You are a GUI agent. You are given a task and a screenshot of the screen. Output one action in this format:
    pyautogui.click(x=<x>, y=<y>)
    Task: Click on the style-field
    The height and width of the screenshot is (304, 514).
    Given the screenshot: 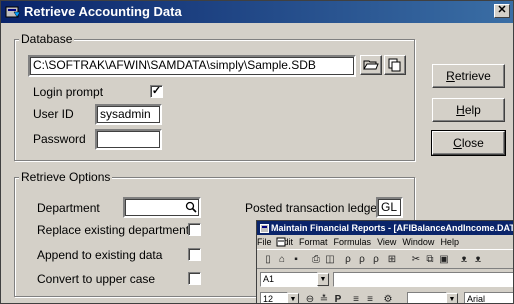 What is the action you would take?
    pyautogui.click(x=427, y=297)
    